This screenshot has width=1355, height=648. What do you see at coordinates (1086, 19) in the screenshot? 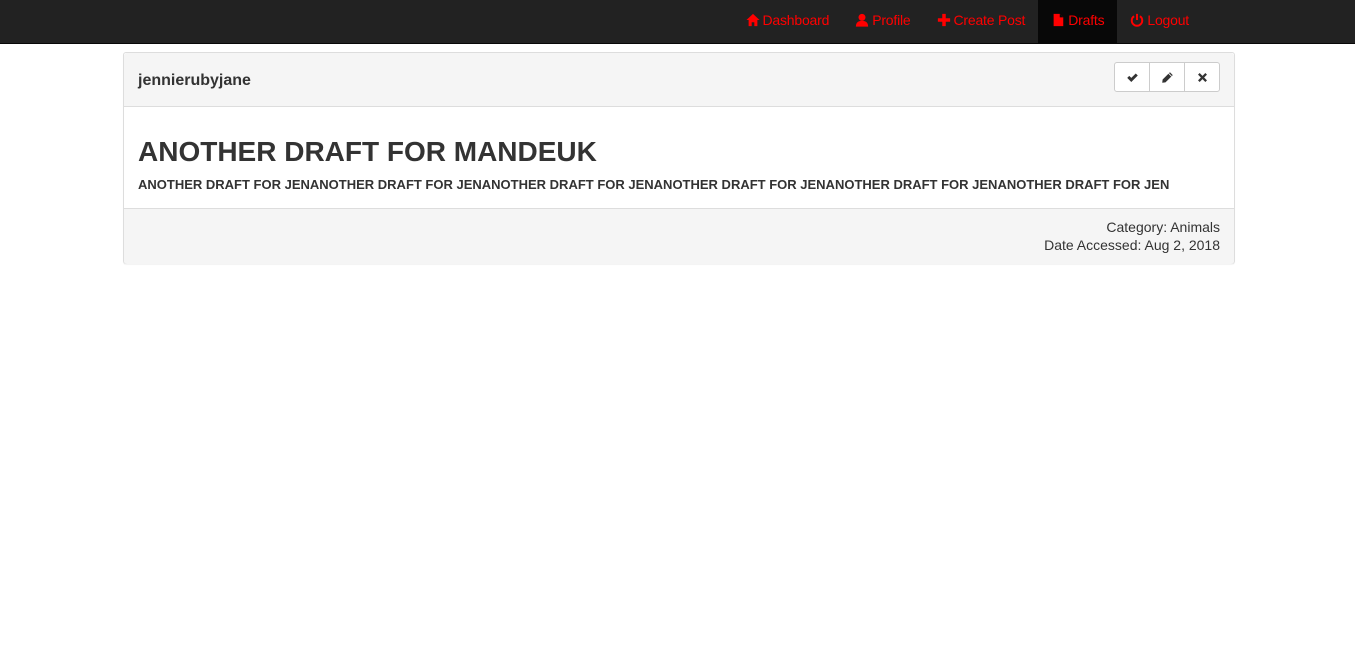
I see `nav-item-label: Drafts` at bounding box center [1086, 19].